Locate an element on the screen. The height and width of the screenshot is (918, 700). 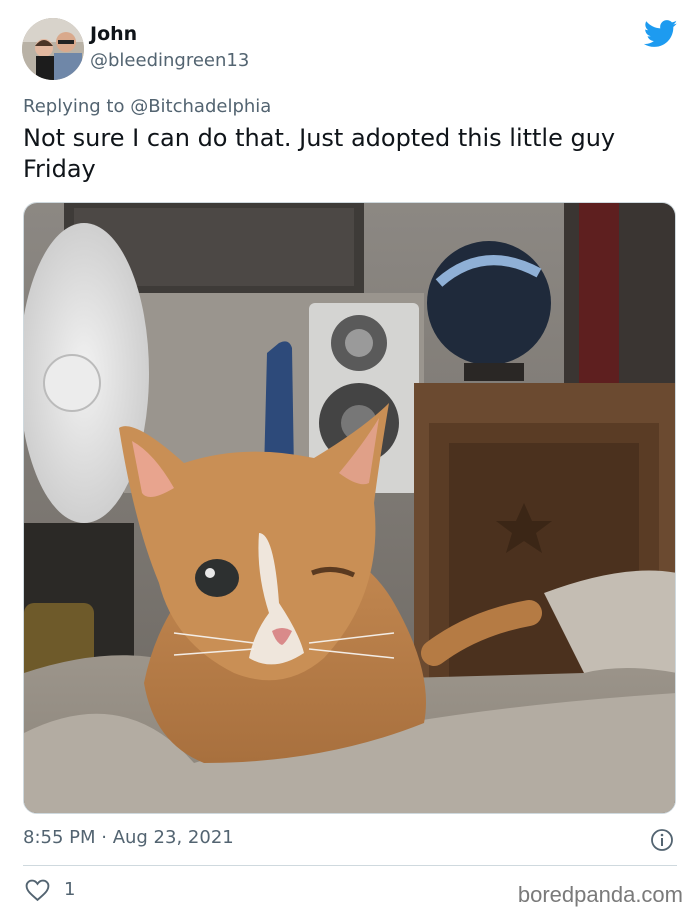
like-count: 1 is located at coordinates (70, 889).